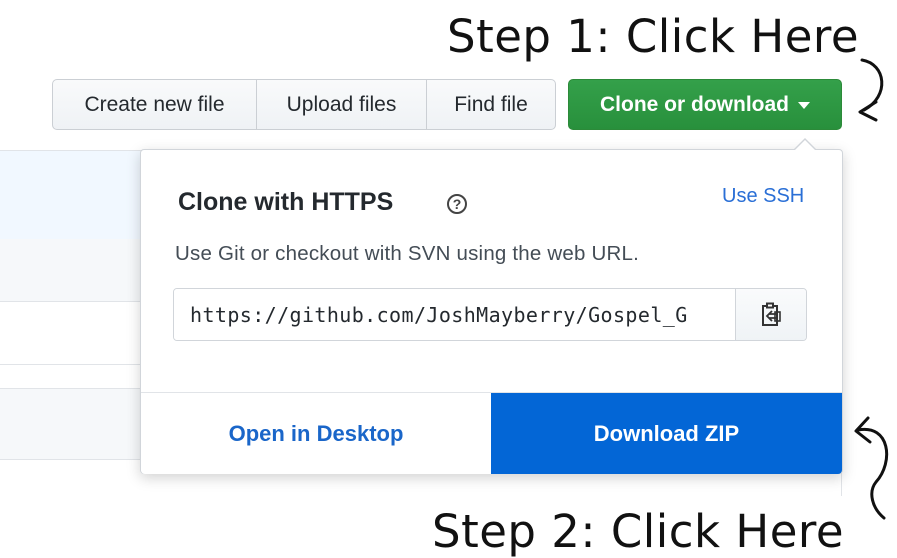  I want to click on find-file-button: Find file, so click(491, 104).